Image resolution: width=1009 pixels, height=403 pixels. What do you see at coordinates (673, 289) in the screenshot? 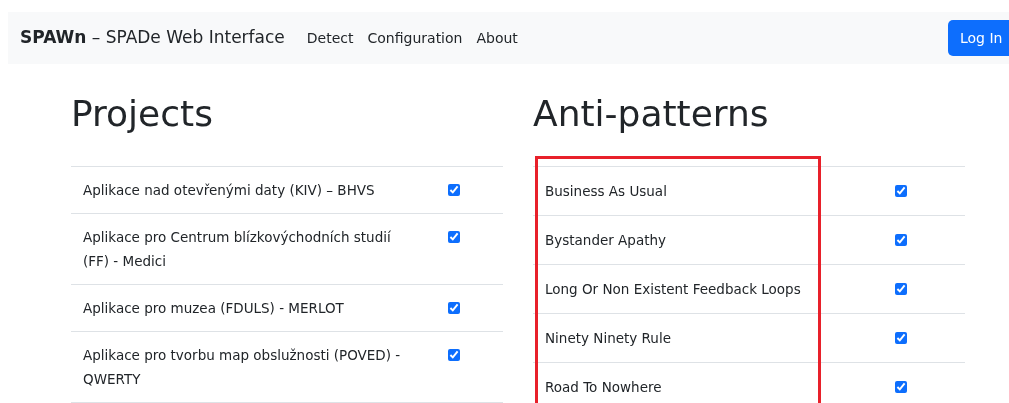
I see `list-item-label: Long Or Non Existent Feedback Loops` at bounding box center [673, 289].